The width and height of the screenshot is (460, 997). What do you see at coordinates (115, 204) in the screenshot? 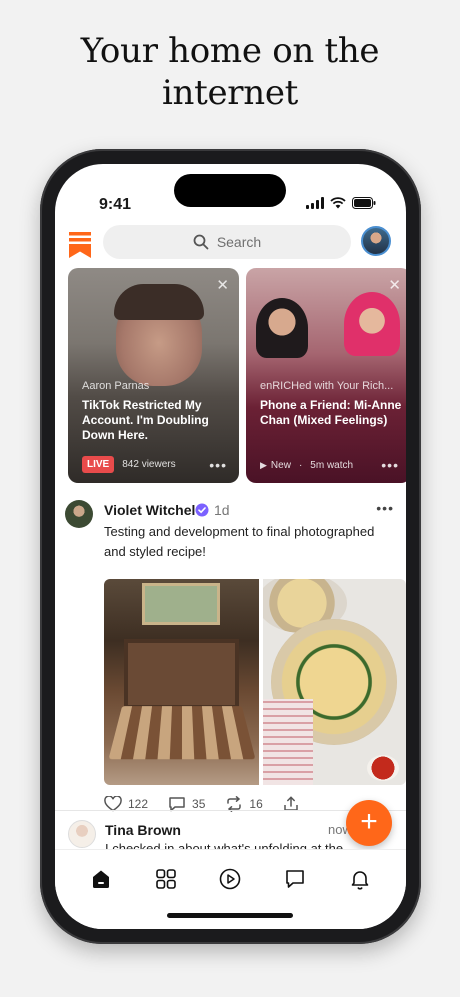
I see `status-time: 9:41` at bounding box center [115, 204].